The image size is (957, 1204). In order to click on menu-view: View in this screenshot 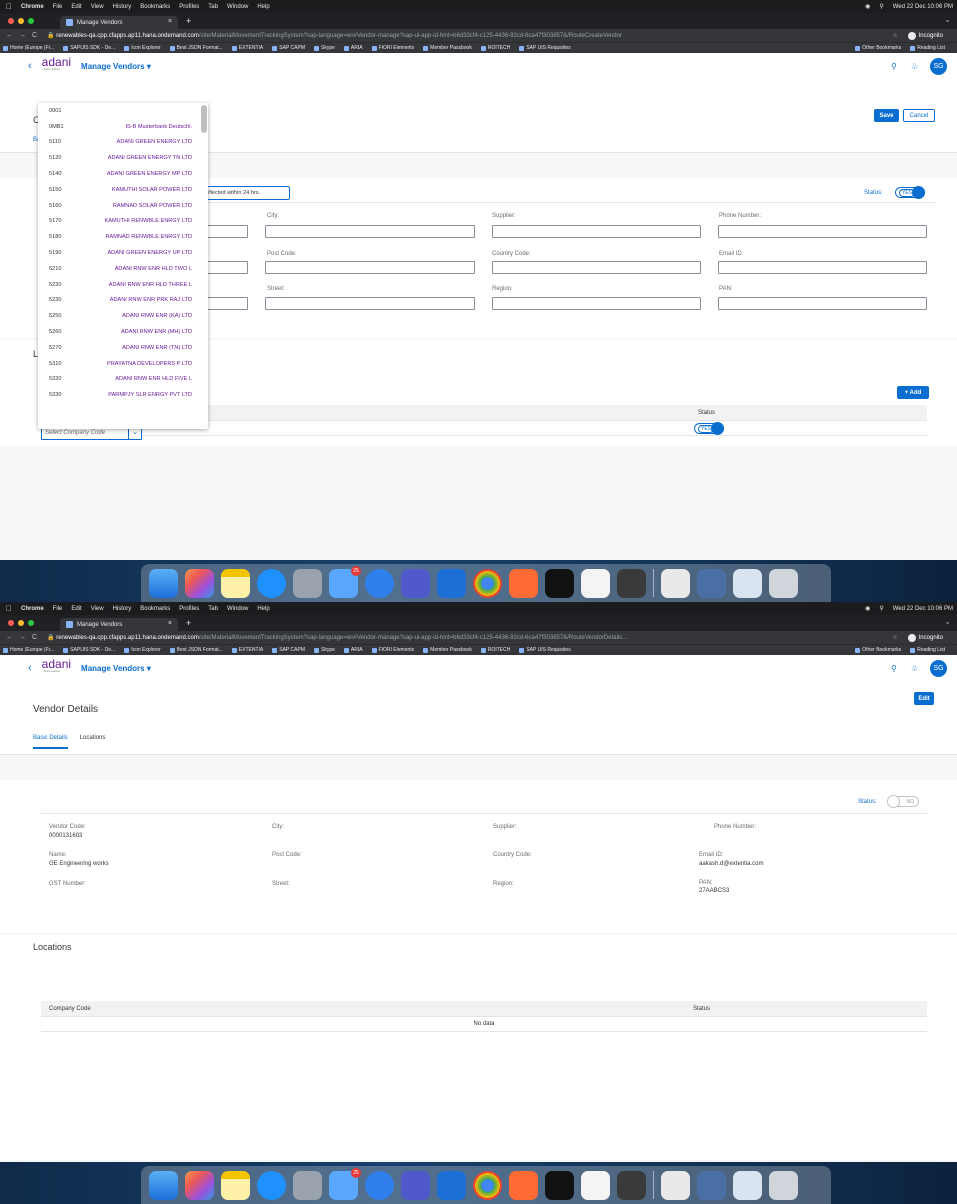, I will do `click(97, 7)`.